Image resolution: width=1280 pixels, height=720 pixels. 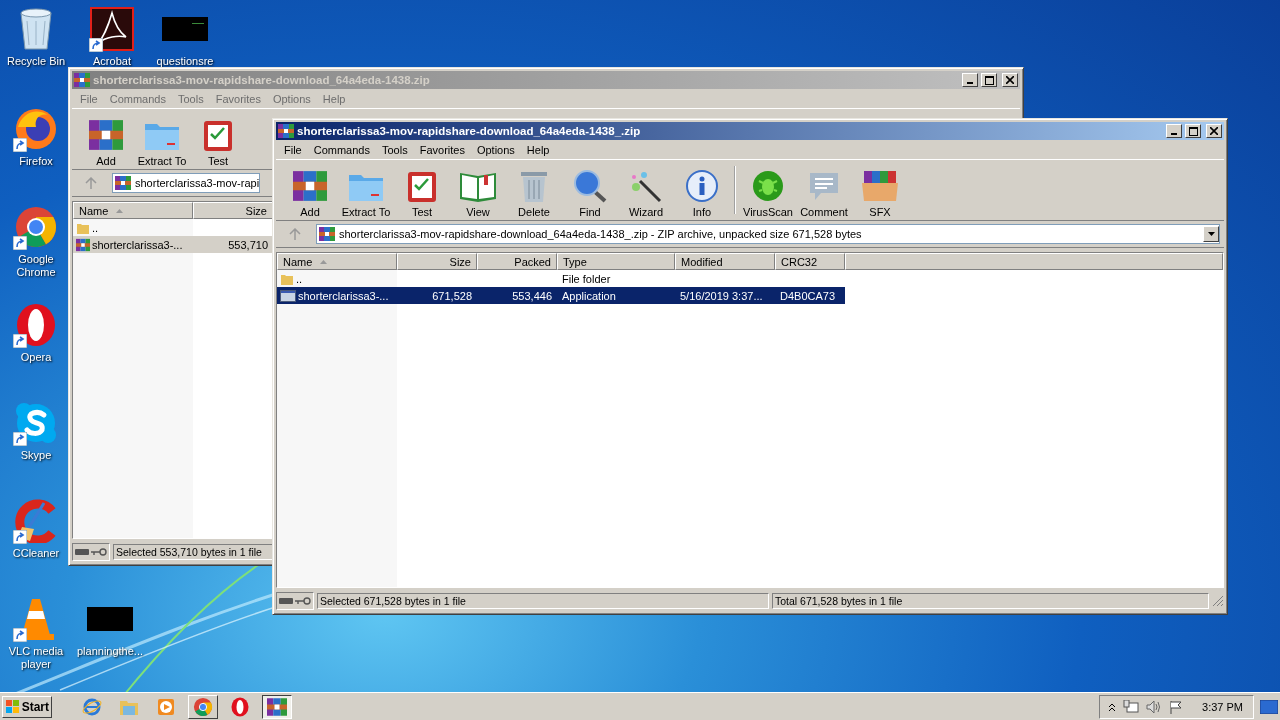 What do you see at coordinates (725, 261) in the screenshot?
I see `column-header: Modified` at bounding box center [725, 261].